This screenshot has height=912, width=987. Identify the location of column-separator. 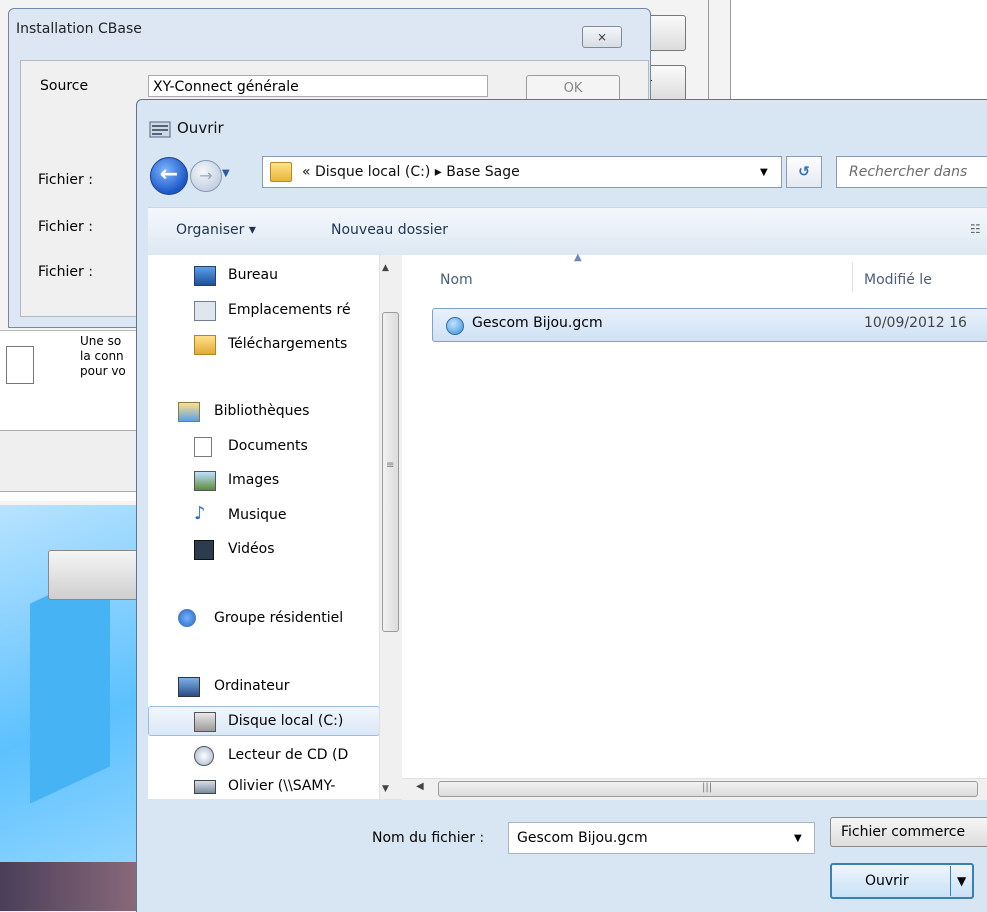
(852, 277).